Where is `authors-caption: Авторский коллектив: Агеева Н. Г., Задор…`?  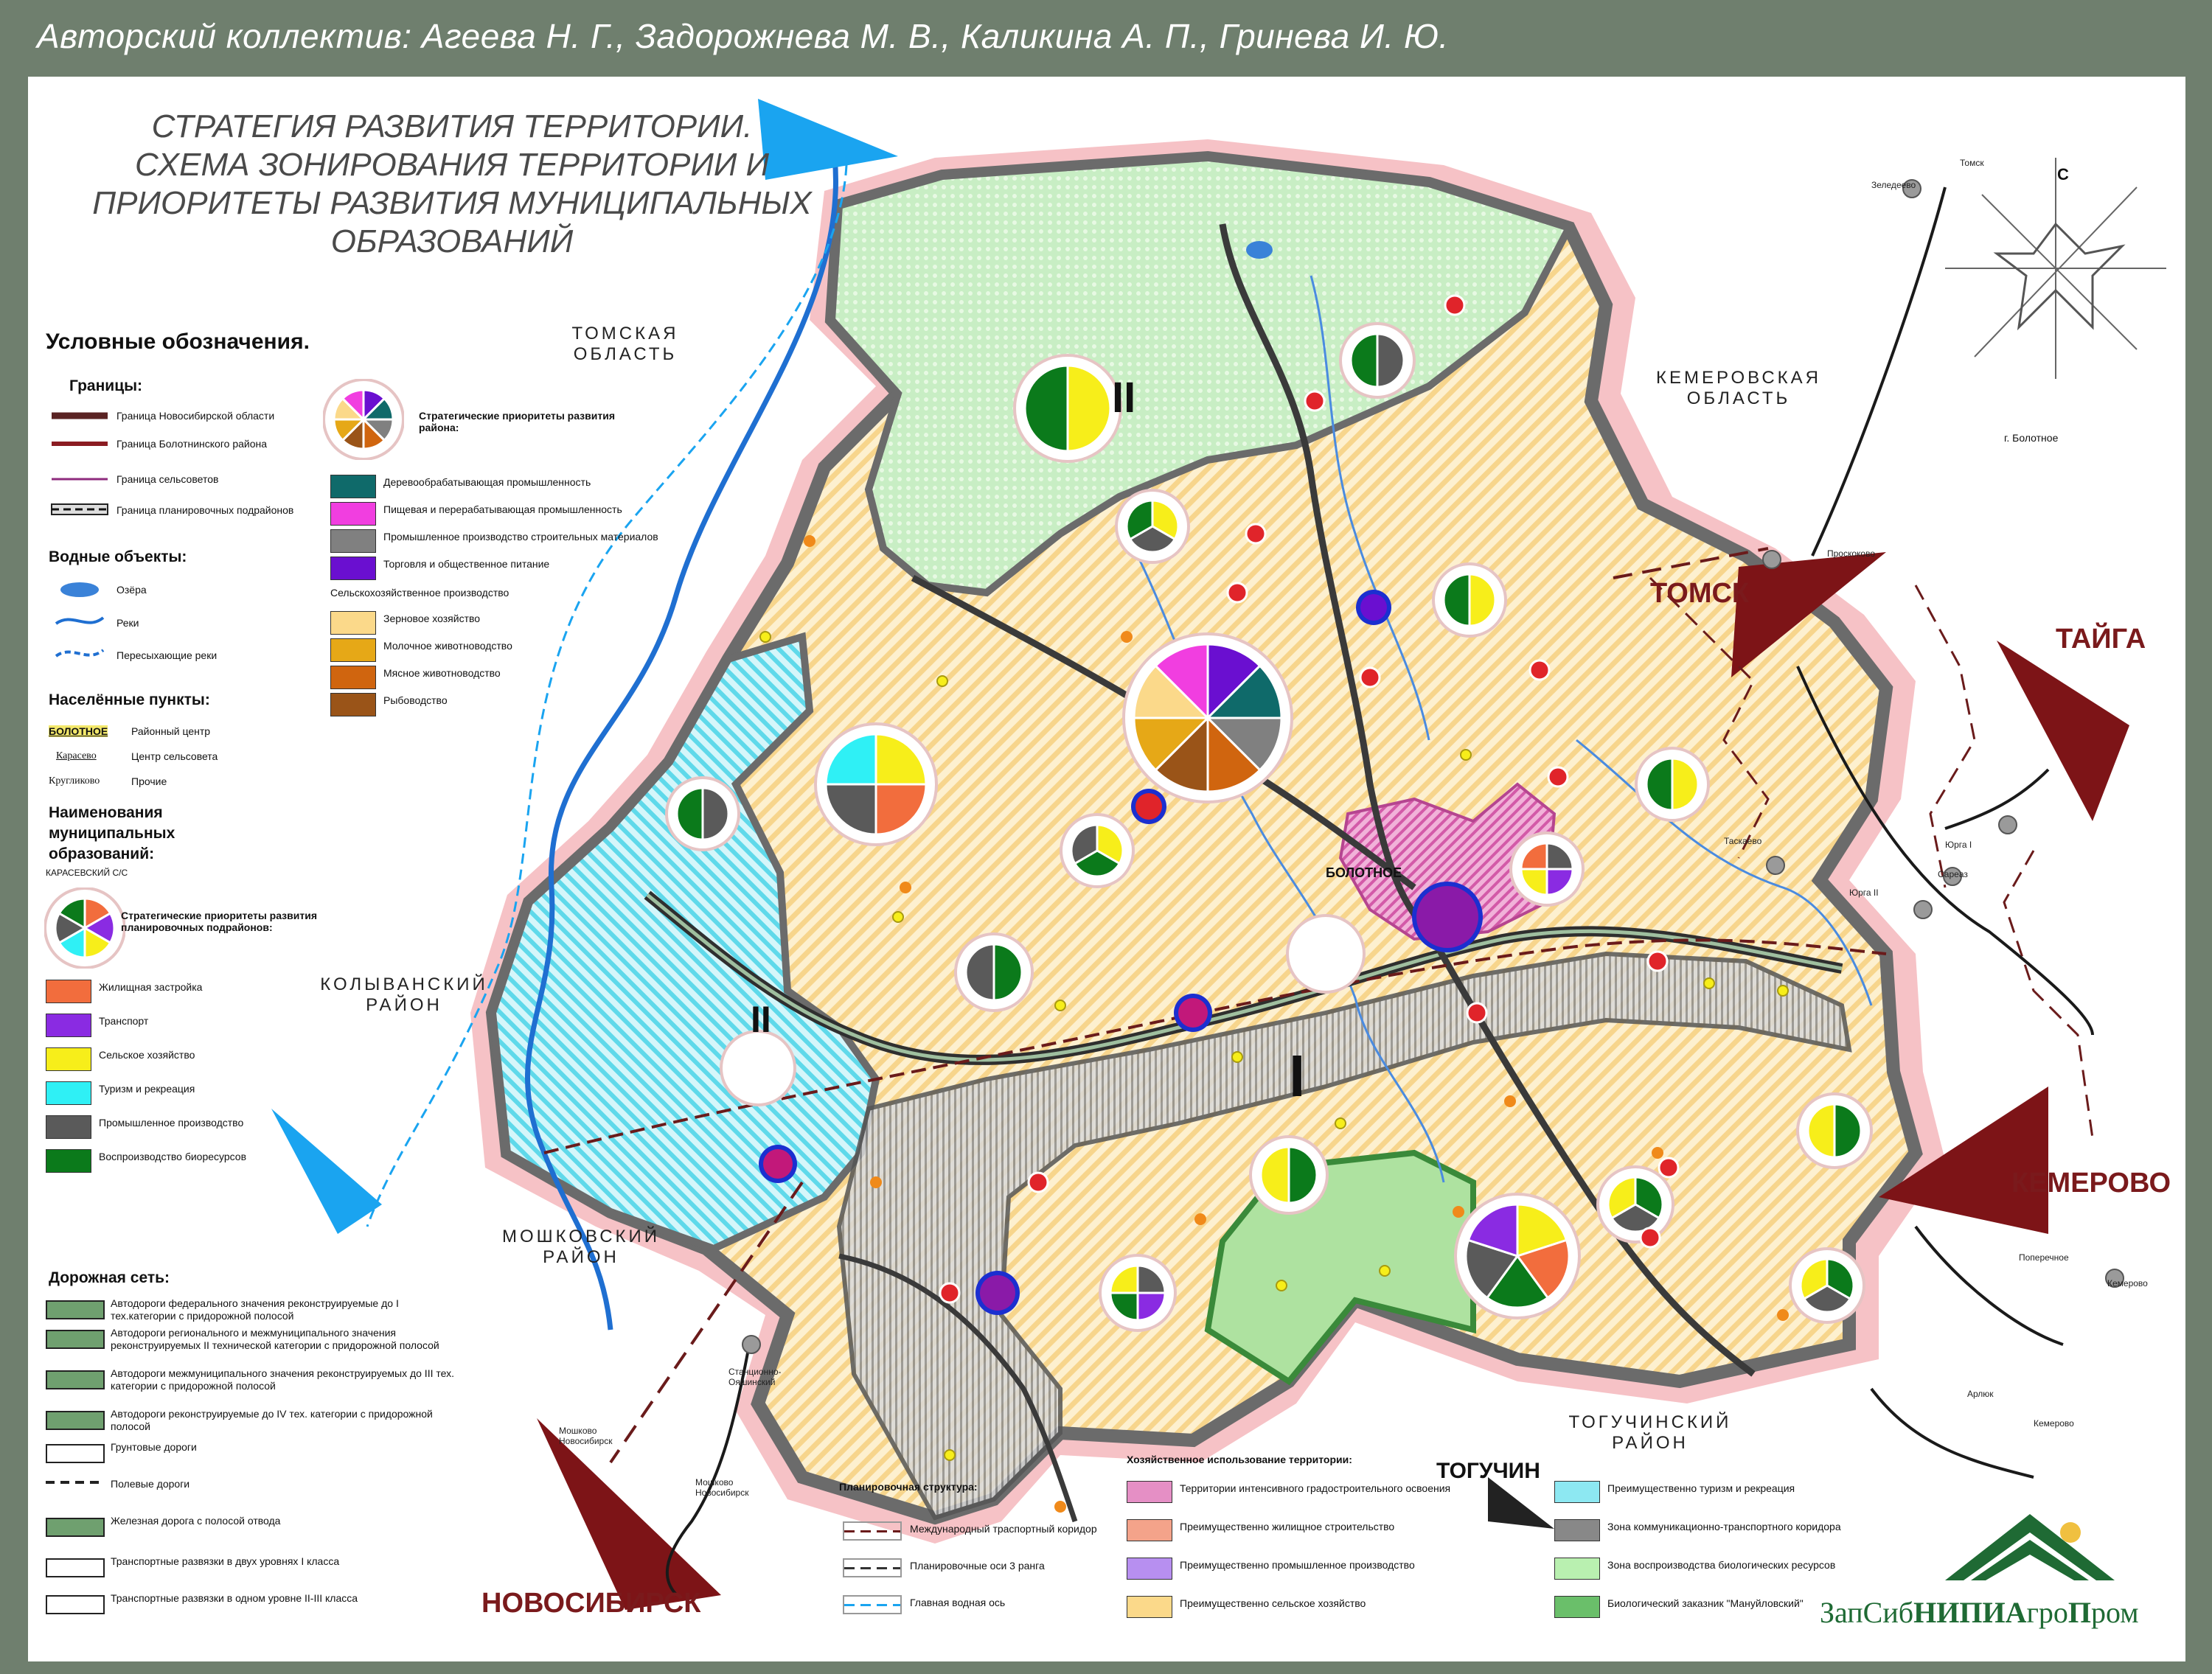 authors-caption: Авторский коллектив: Агеева Н. Г., Задор… is located at coordinates (743, 36).